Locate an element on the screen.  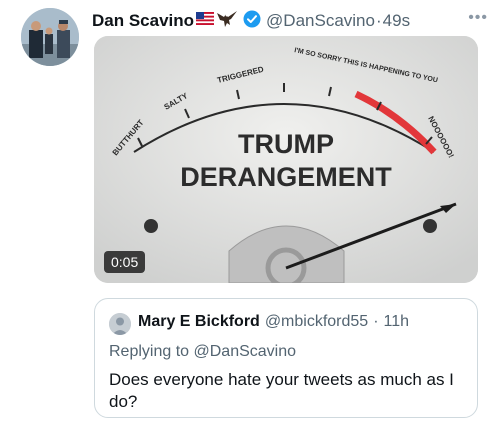
meter-title-line1: TRUMP is located at coordinates (286, 144).